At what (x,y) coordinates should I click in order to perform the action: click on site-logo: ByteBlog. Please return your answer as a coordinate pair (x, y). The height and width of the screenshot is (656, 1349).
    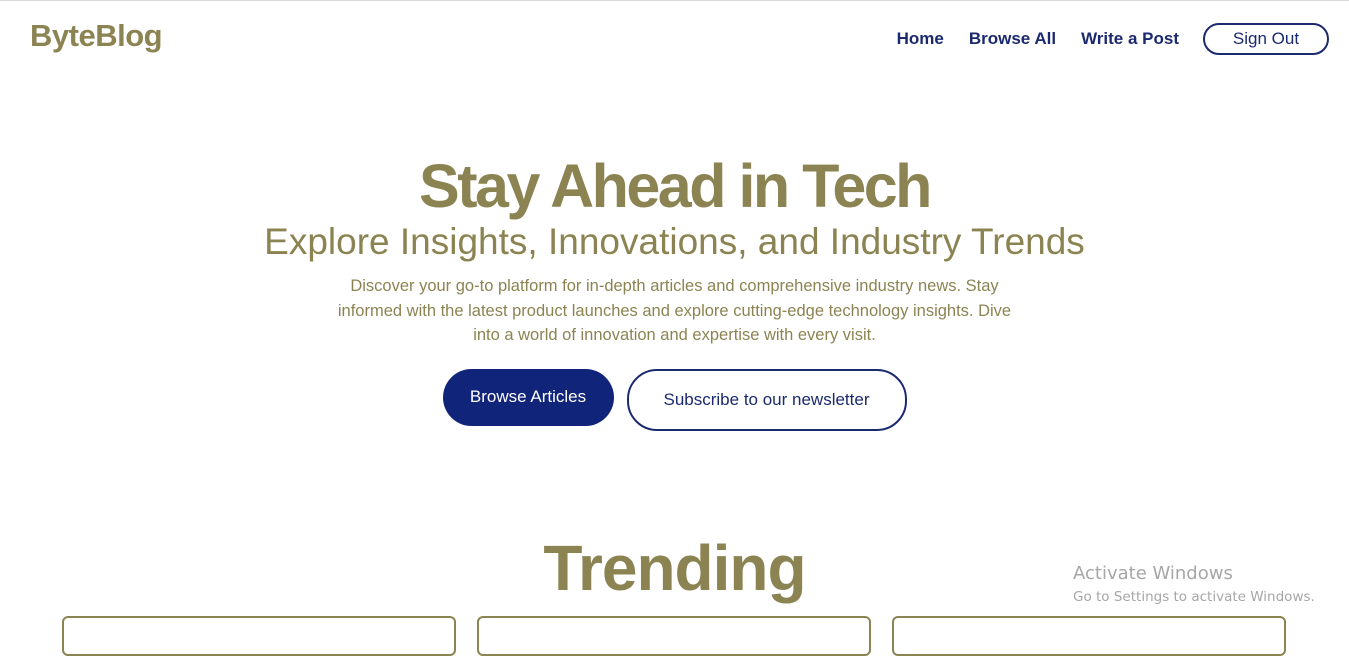
    Looking at the image, I should click on (96, 36).